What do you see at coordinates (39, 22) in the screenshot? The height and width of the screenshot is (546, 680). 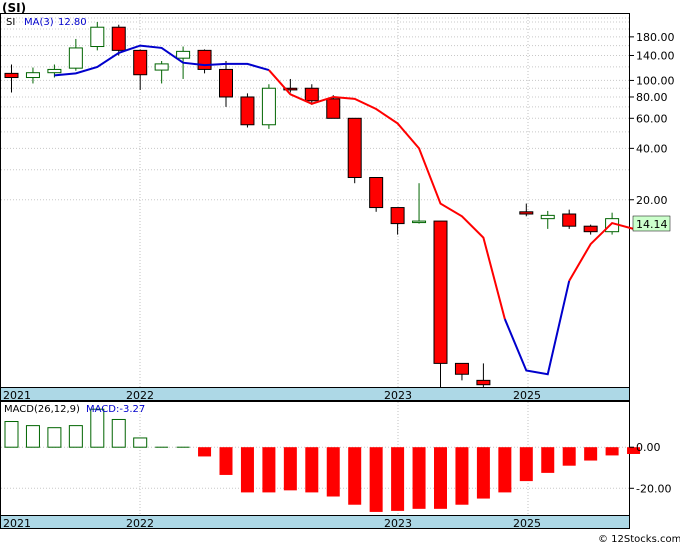 I see `price-legend-ma-label: MA(3)` at bounding box center [39, 22].